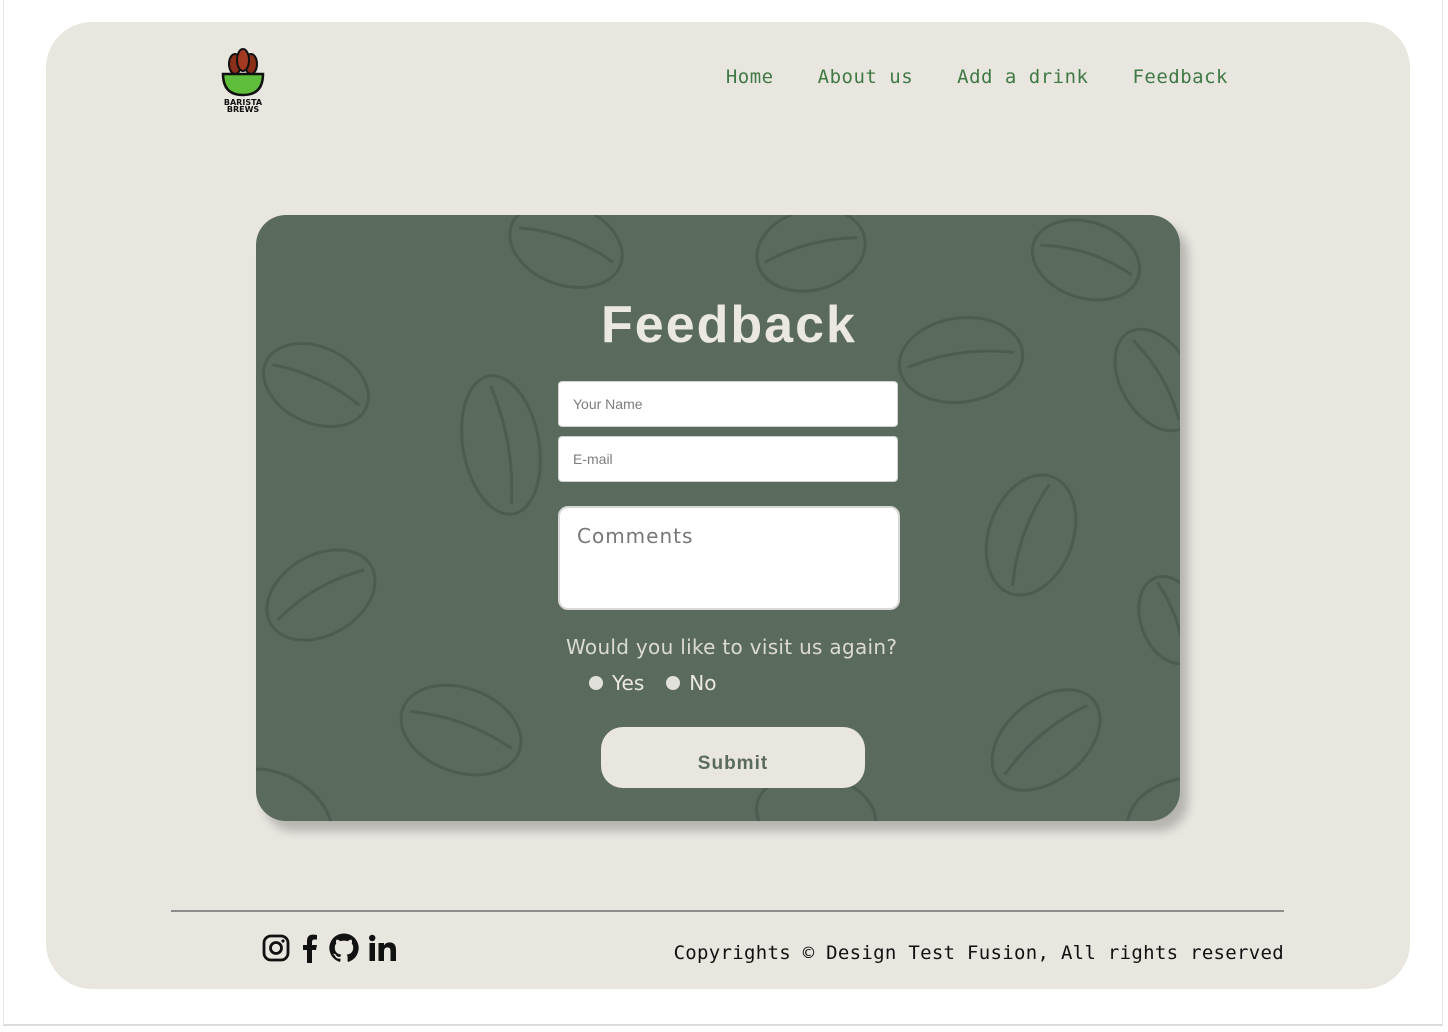  Describe the element at coordinates (729, 558) in the screenshot. I see `comments-textarea` at that location.